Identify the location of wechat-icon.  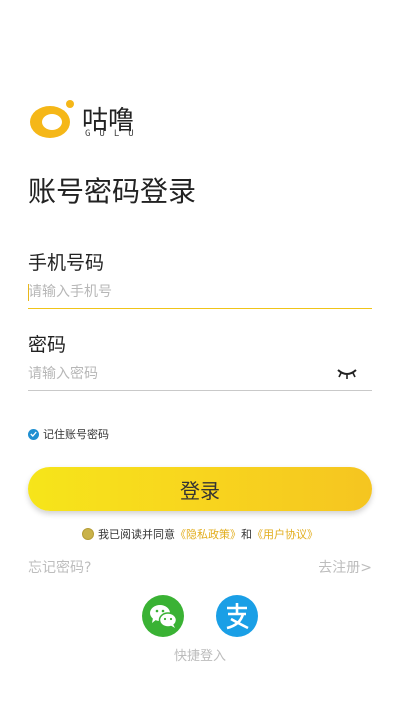
(164, 616).